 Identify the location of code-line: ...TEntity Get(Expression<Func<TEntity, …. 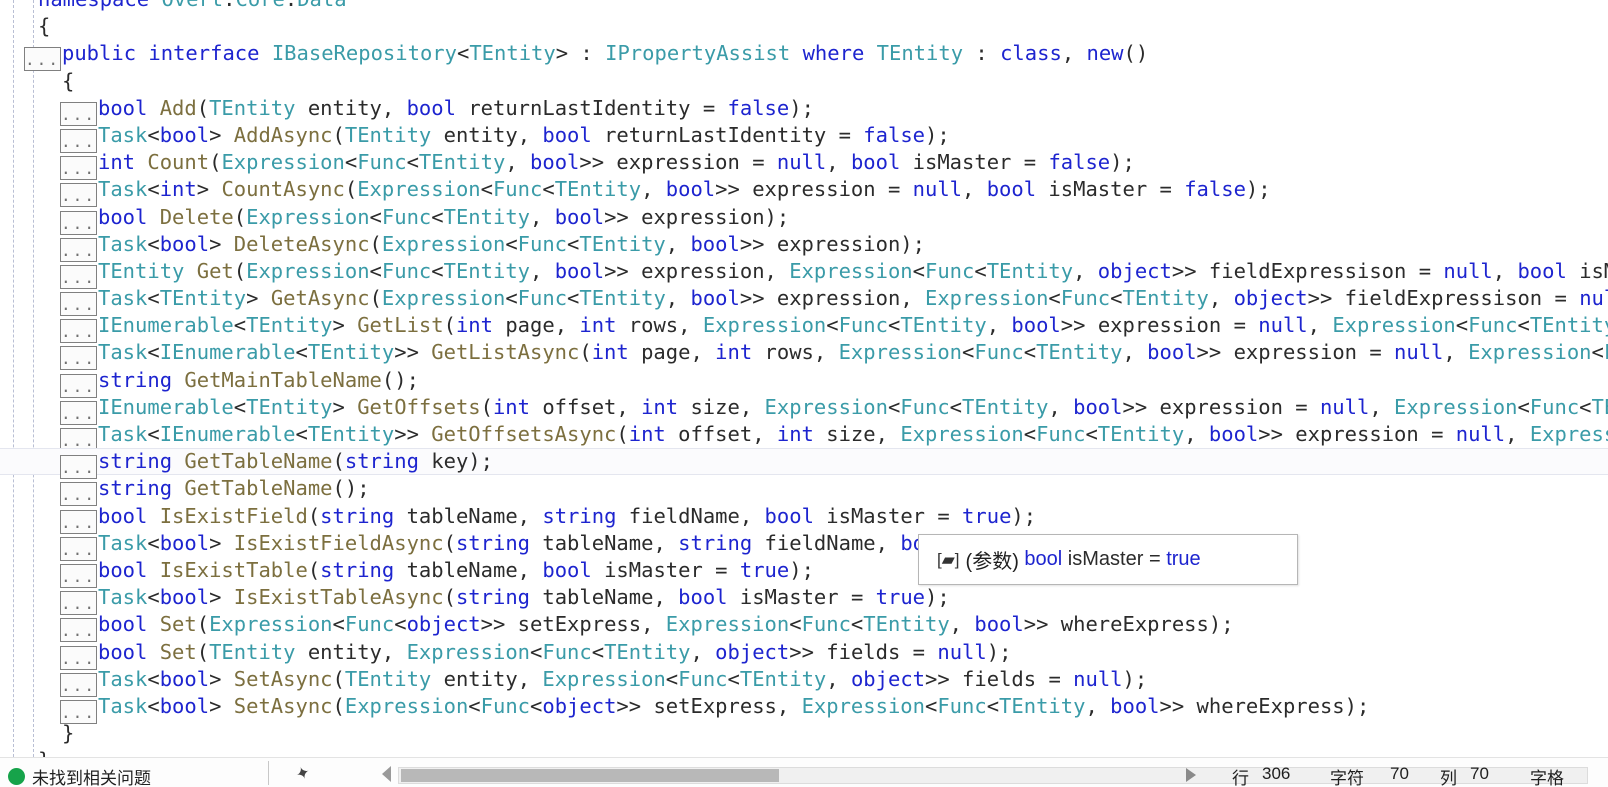
(804, 273).